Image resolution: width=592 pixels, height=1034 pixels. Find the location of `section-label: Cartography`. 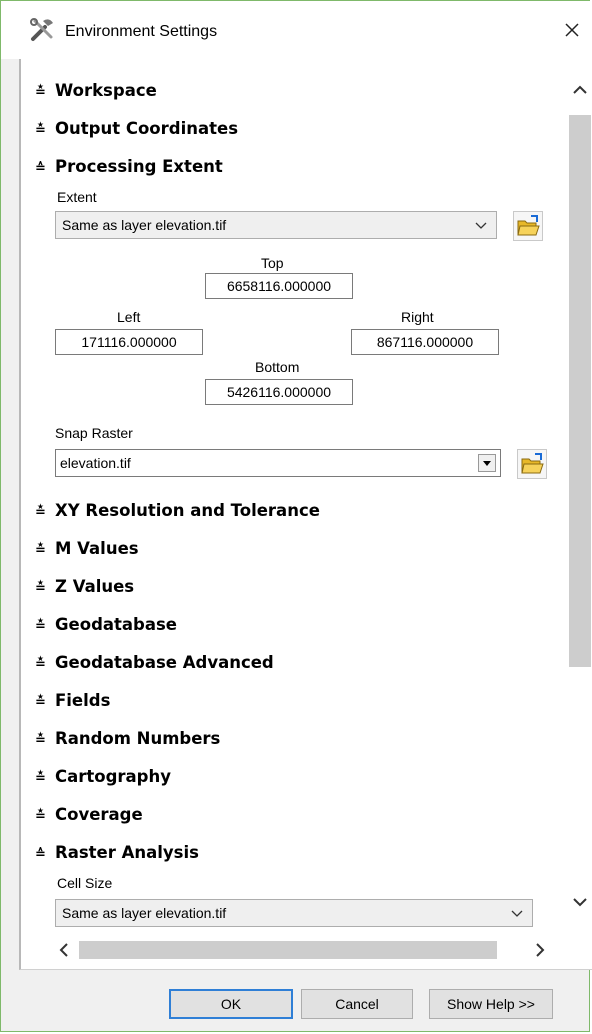

section-label: Cartography is located at coordinates (113, 776).